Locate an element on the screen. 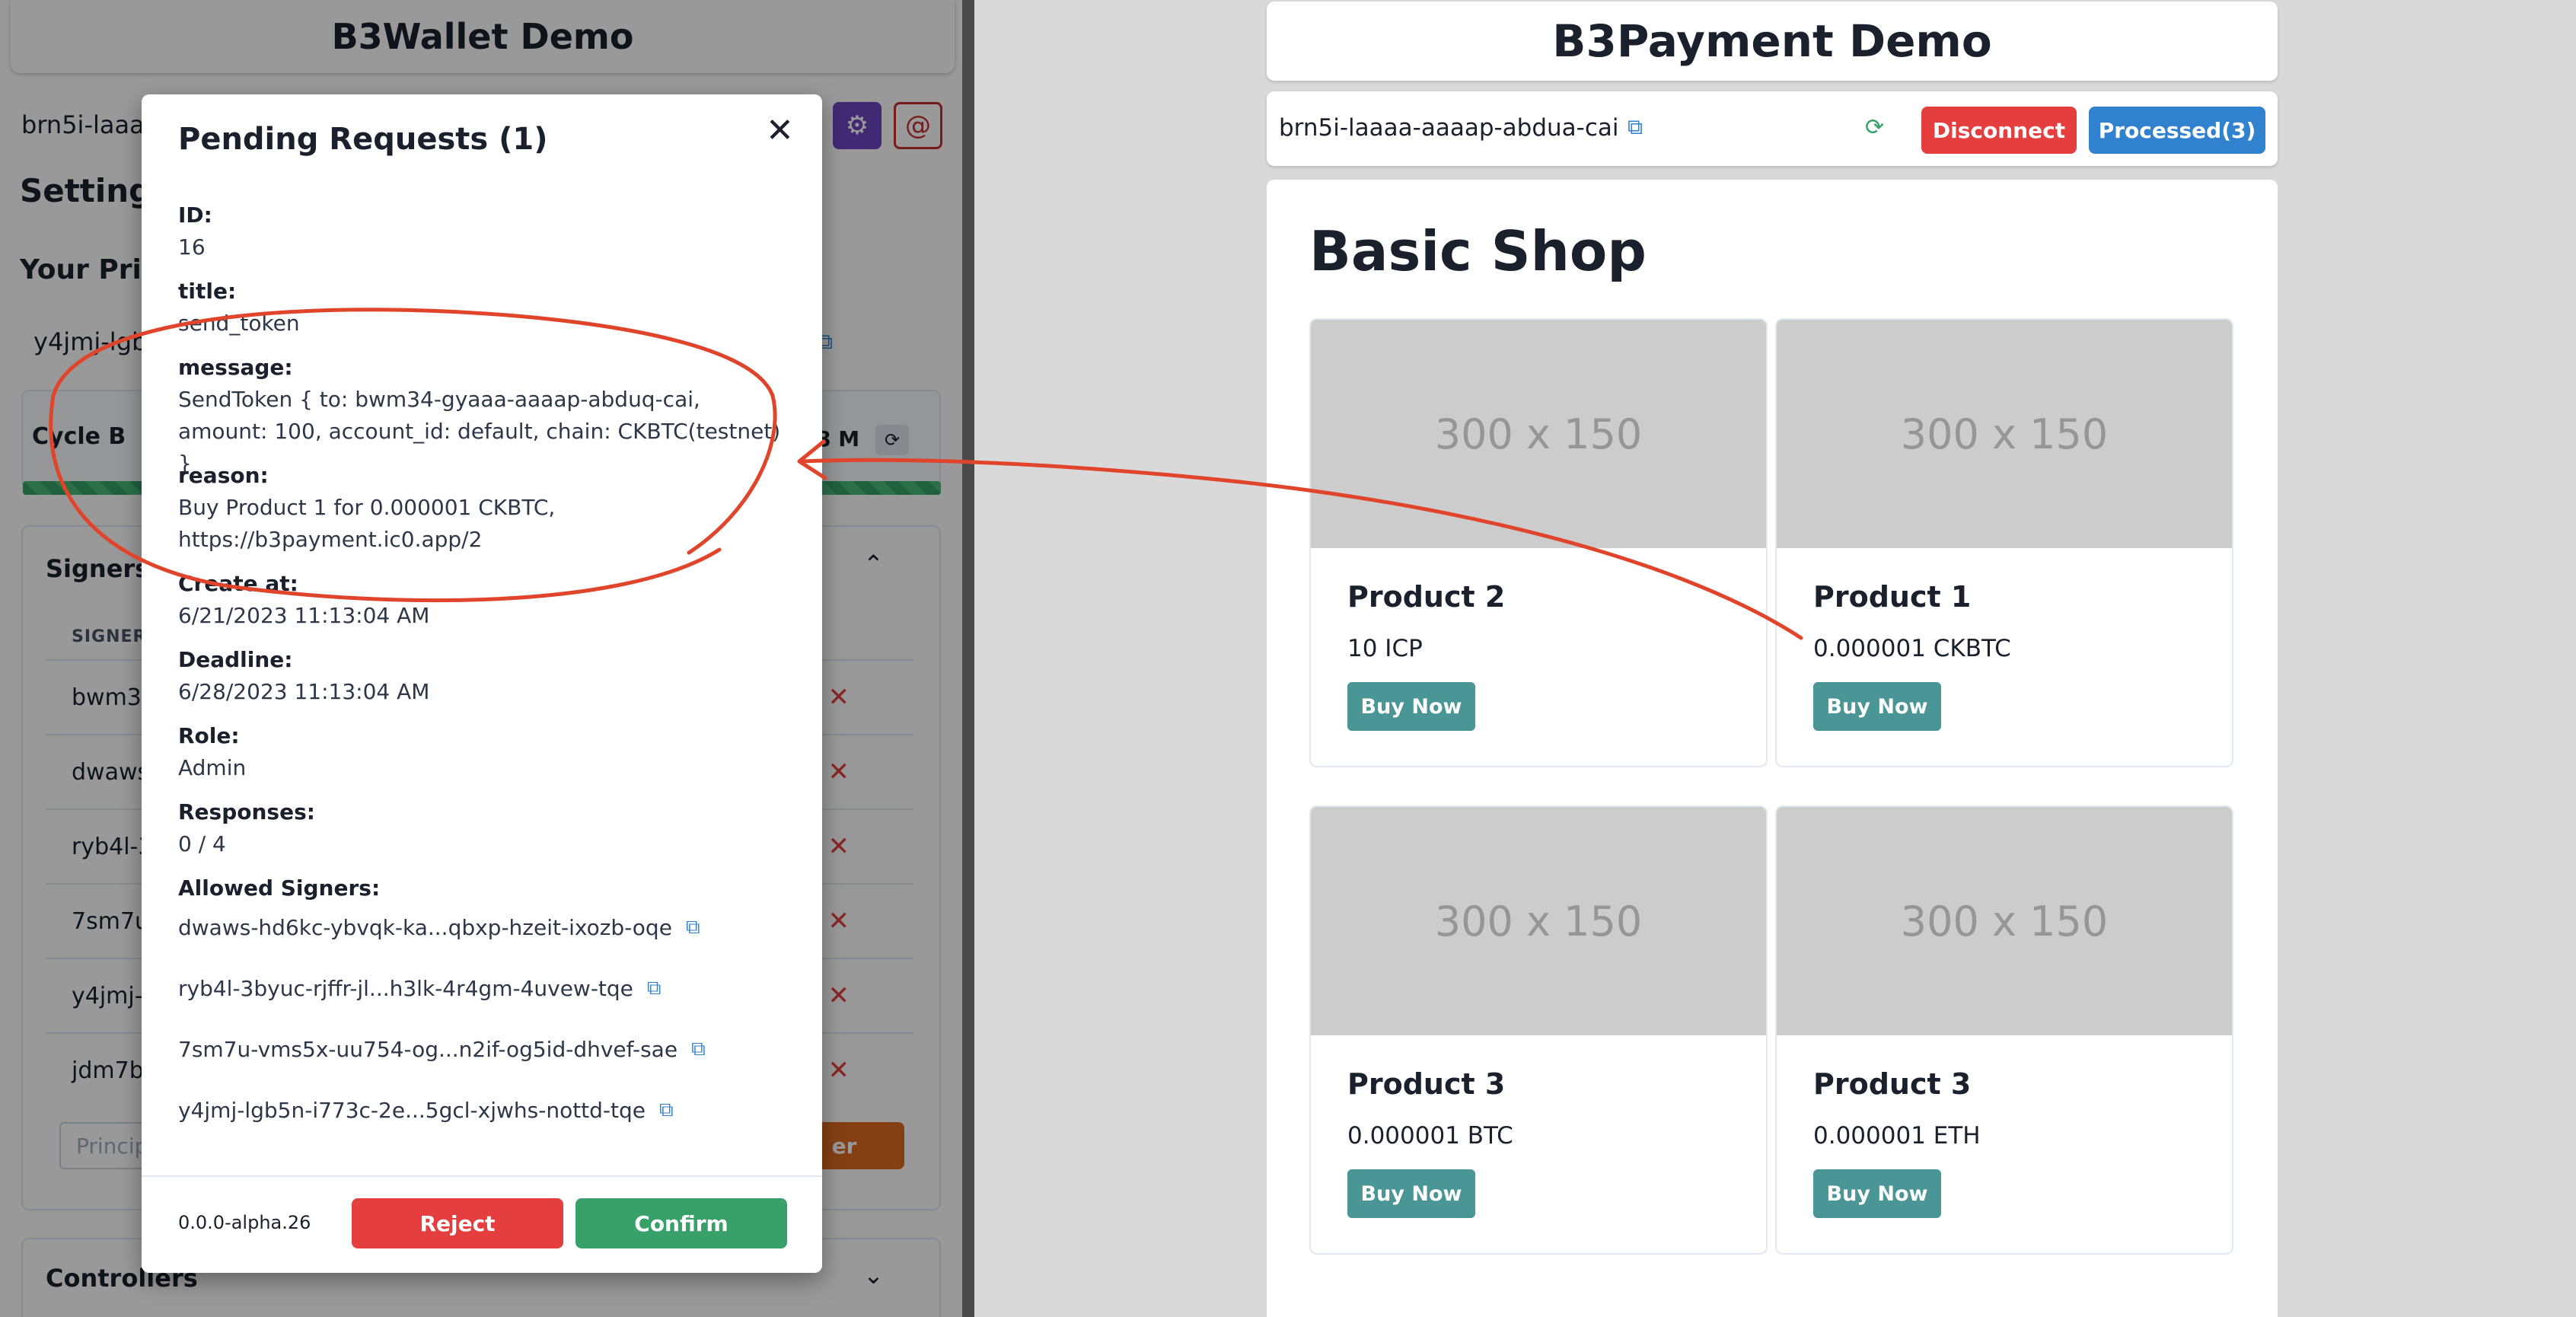 The height and width of the screenshot is (1317, 2576). id-label: ID: is located at coordinates (195, 215).